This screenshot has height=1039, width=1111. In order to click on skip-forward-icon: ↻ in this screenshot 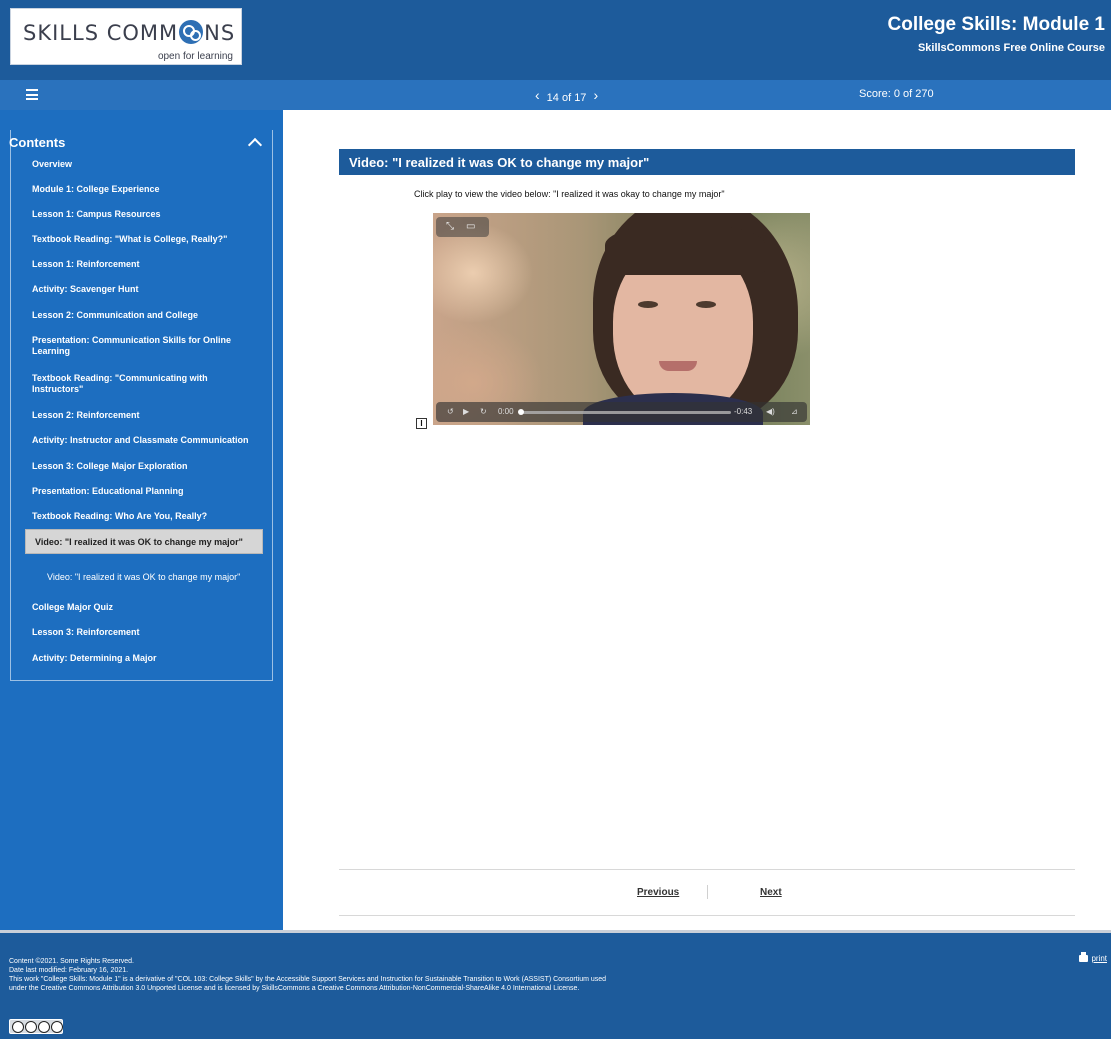, I will do `click(483, 411)`.